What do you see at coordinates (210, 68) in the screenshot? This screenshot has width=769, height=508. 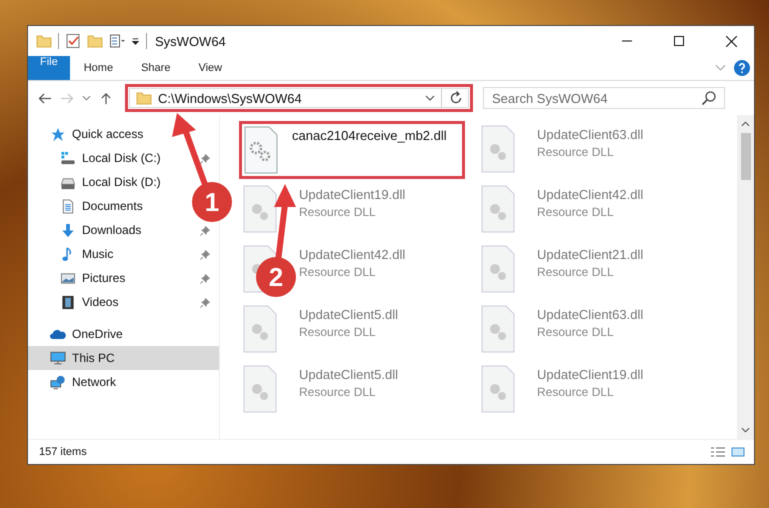 I see `ribbon-tab: View` at bounding box center [210, 68].